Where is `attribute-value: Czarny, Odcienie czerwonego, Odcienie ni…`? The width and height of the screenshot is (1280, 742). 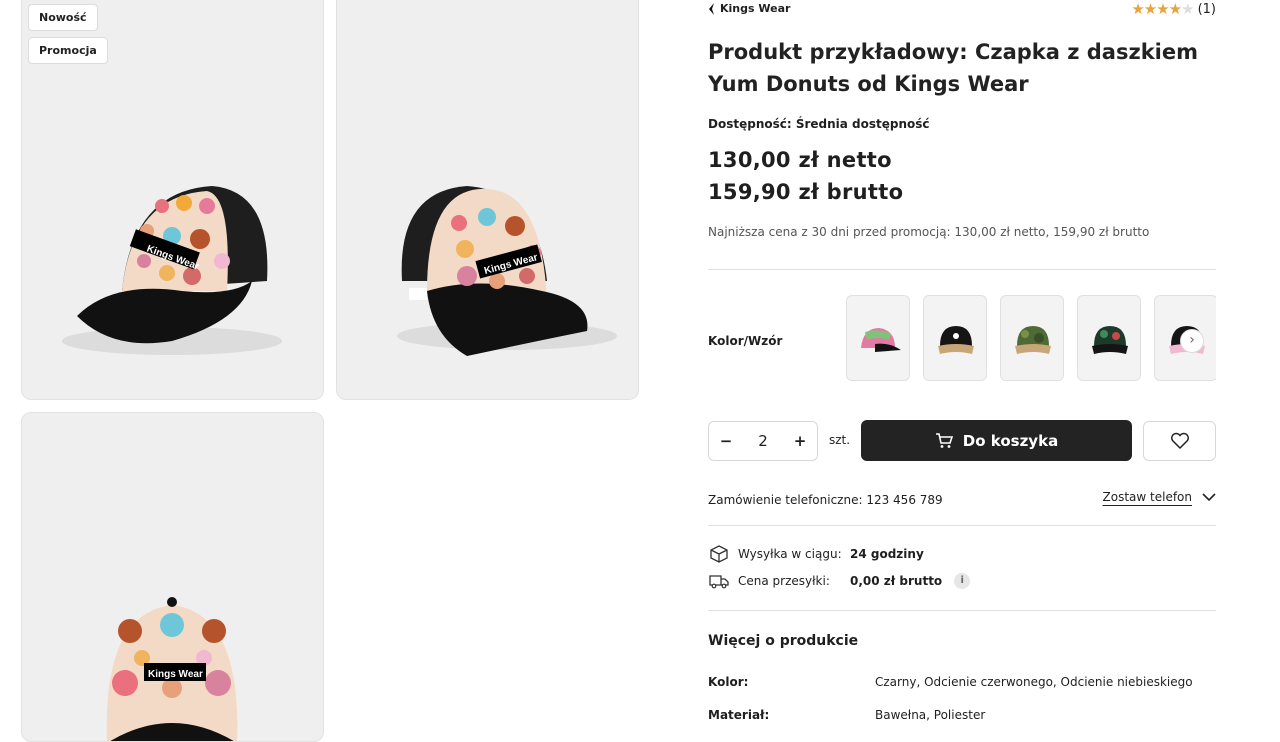 attribute-value: Czarny, Odcienie czerwonego, Odcienie ni… is located at coordinates (1034, 682).